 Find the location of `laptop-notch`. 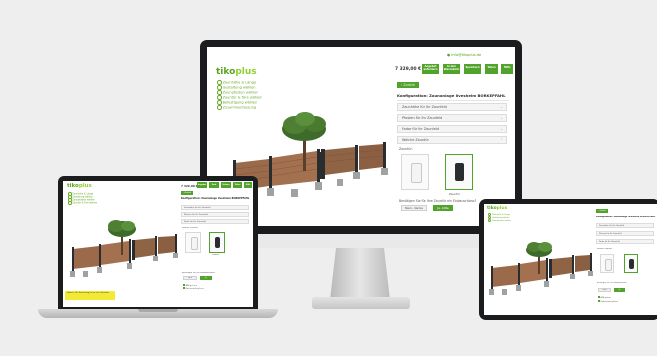

laptop-notch is located at coordinates (158, 310).